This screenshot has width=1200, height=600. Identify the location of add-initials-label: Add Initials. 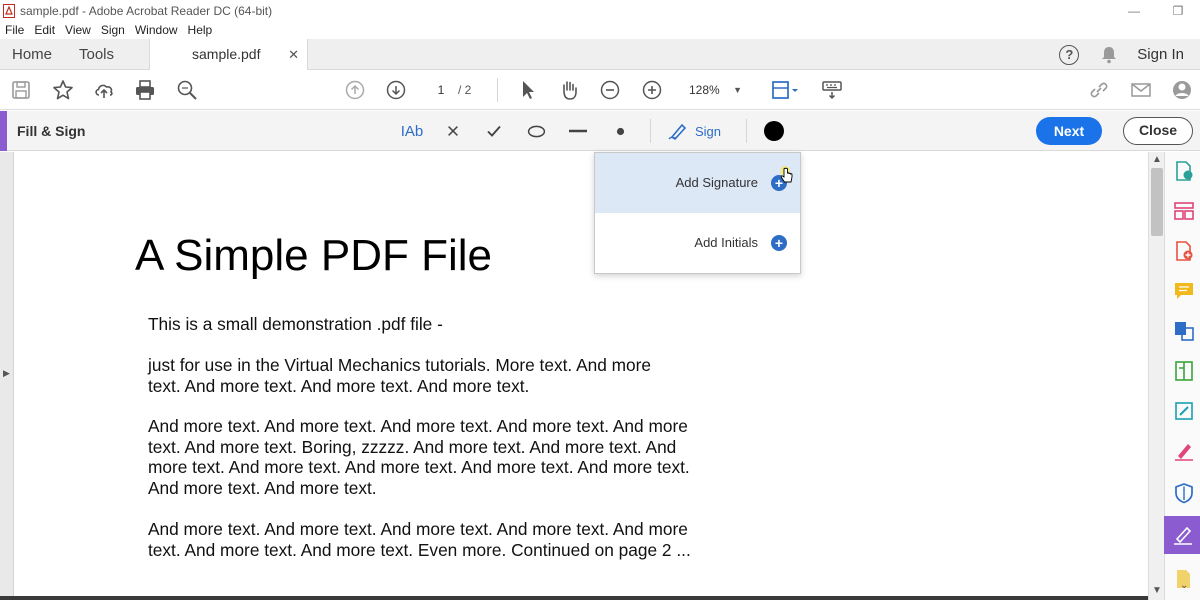
(726, 242).